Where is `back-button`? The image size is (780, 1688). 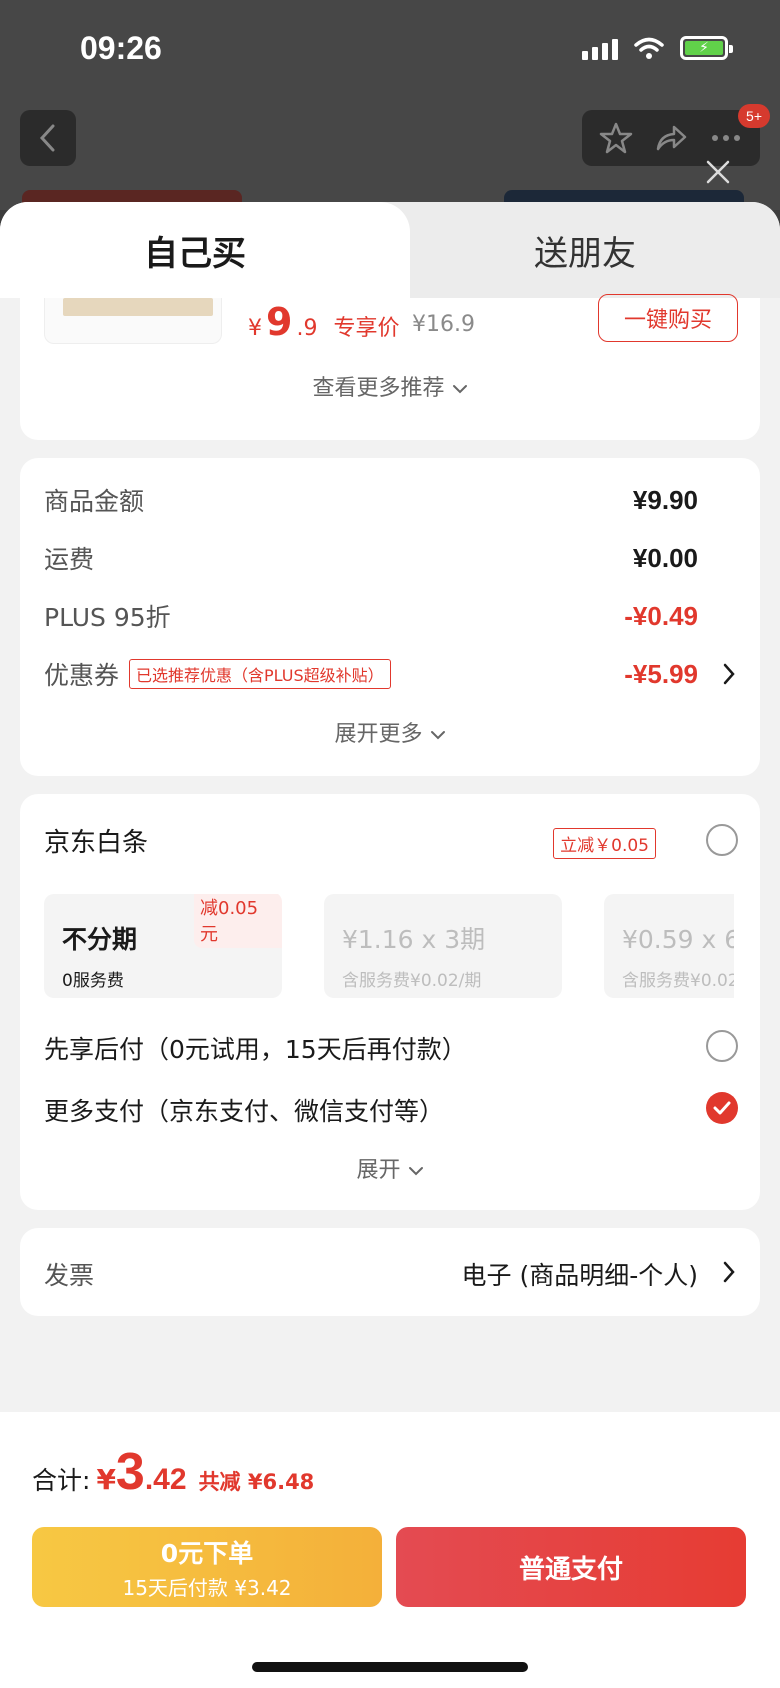 back-button is located at coordinates (48, 138).